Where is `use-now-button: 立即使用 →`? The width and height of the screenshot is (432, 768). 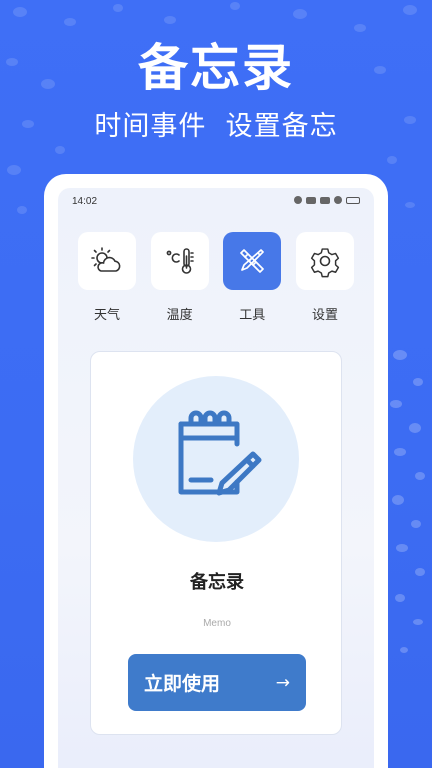 use-now-button: 立即使用 → is located at coordinates (217, 682).